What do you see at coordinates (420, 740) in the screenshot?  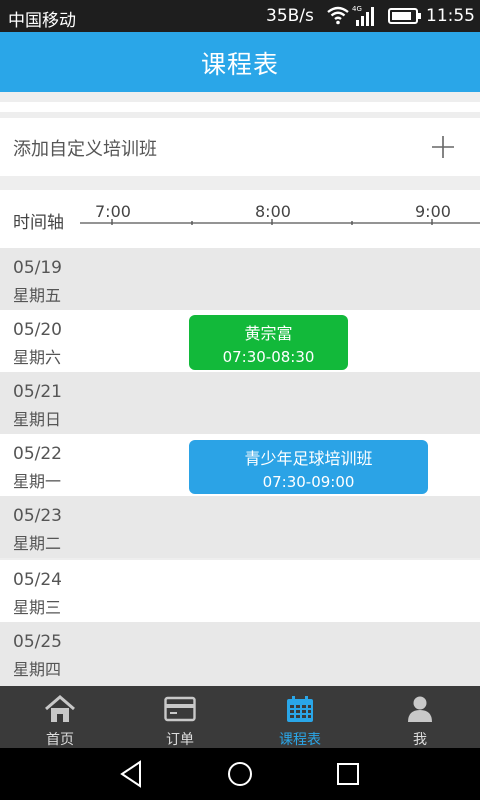 I see `tab-profile-label: 我` at bounding box center [420, 740].